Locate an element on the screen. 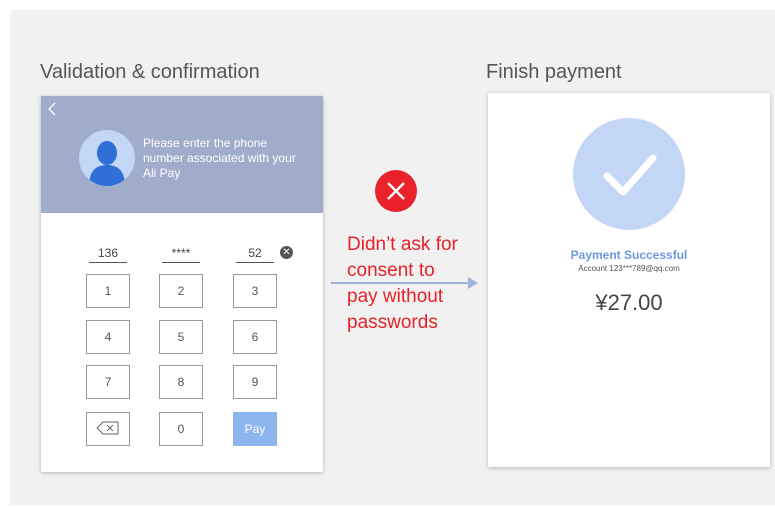 This screenshot has height=507, width=775. payment-amount: ¥27.00 is located at coordinates (629, 302).